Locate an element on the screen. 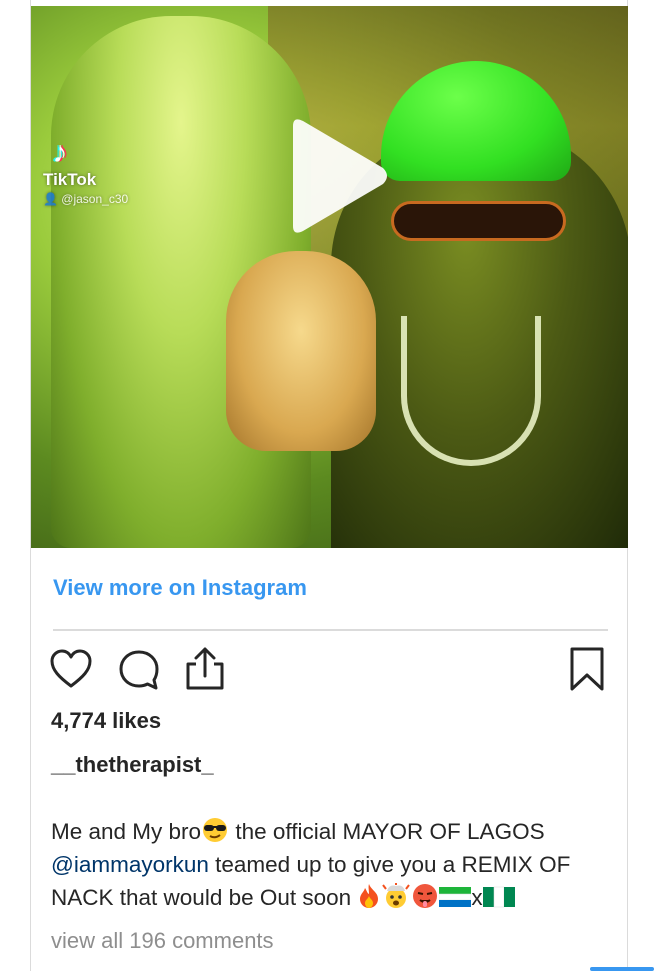 This screenshot has height=971, width=662. heart-icon is located at coordinates (71, 668).